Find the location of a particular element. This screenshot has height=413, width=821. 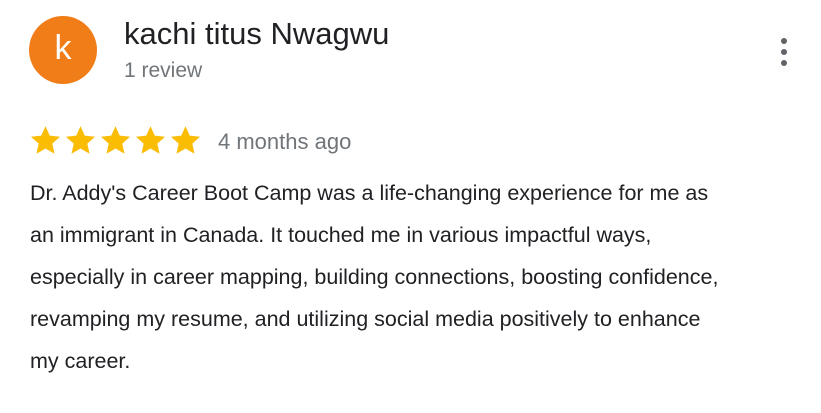

more-options-button is located at coordinates (784, 52).